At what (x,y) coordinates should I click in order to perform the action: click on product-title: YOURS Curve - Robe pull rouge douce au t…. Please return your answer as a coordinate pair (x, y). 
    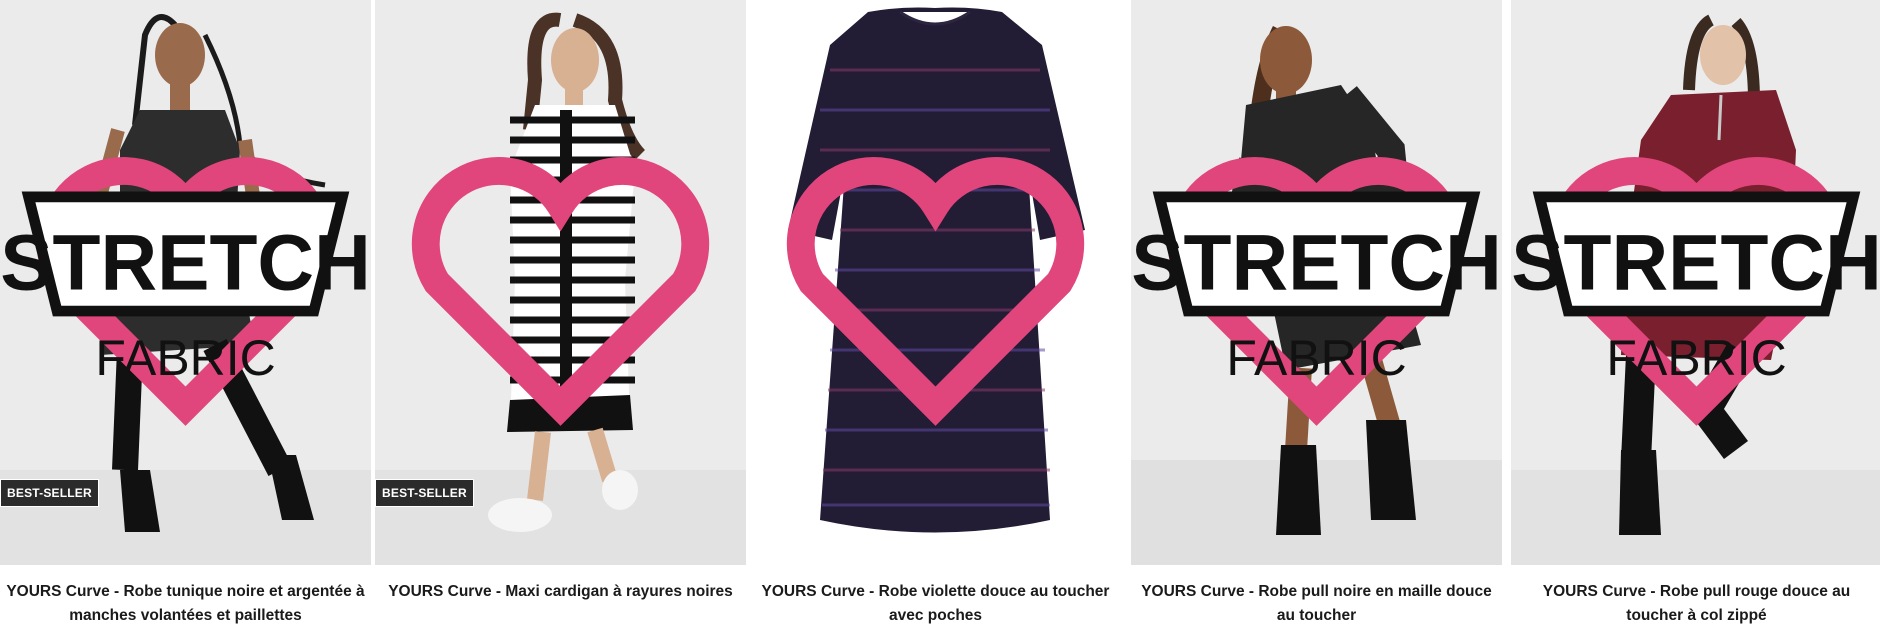
    Looking at the image, I should click on (1696, 604).